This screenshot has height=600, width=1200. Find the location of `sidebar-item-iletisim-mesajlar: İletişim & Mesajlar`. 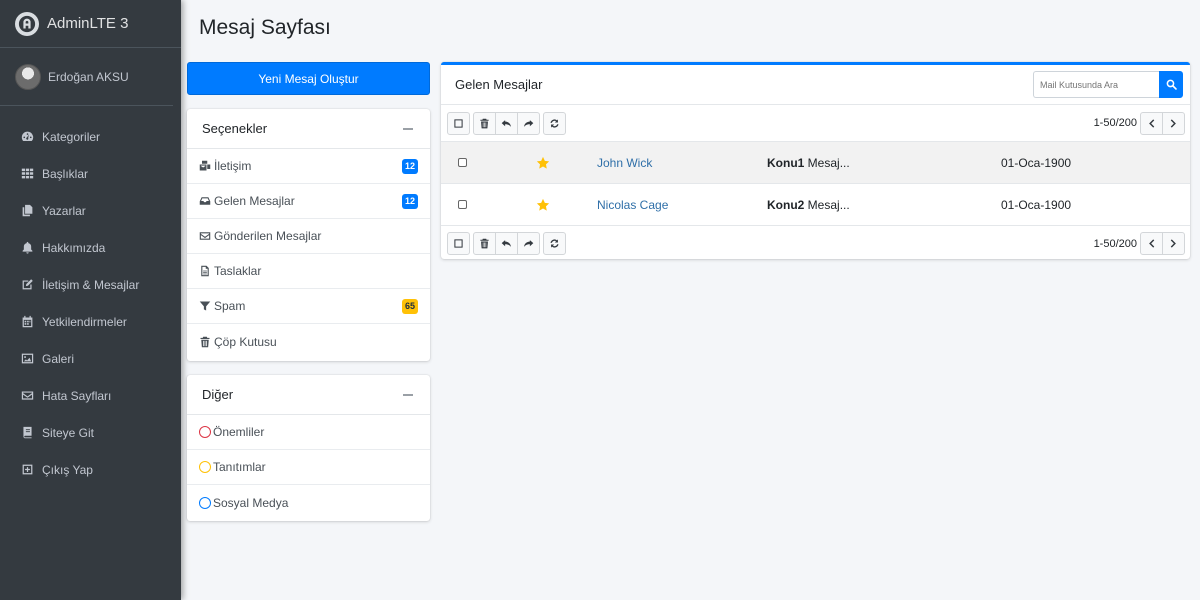

sidebar-item-iletisim-mesajlar: İletişim & Mesajlar is located at coordinates (90, 284).